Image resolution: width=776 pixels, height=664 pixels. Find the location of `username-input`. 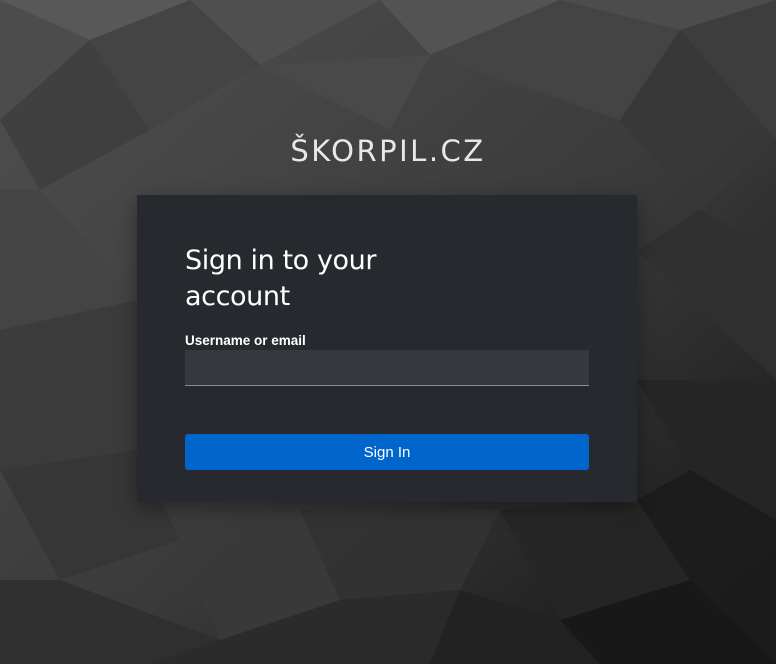

username-input is located at coordinates (387, 368).